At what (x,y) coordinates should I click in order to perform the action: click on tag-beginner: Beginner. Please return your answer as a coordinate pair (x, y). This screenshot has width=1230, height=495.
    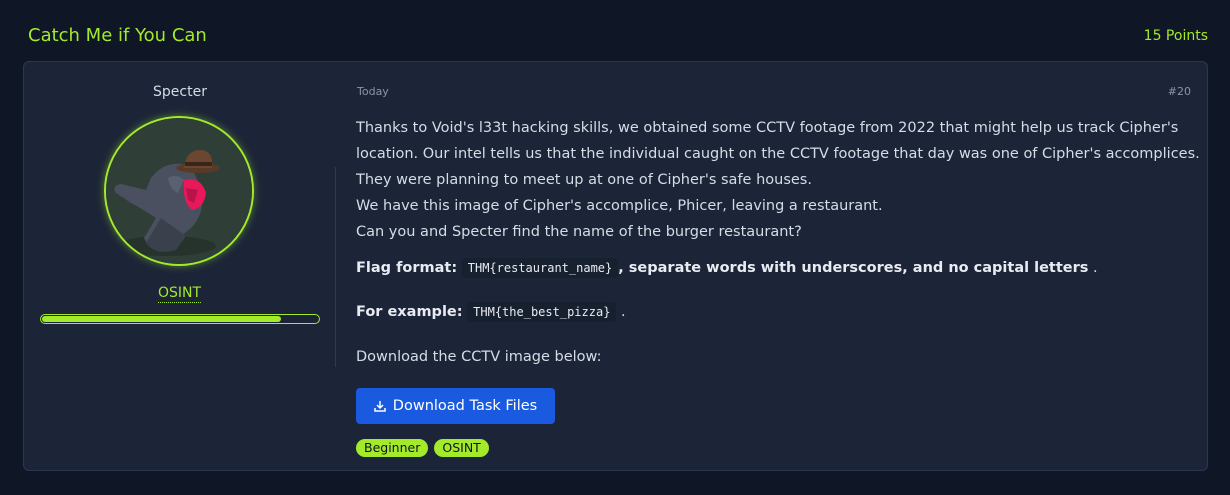
    Looking at the image, I should click on (392, 448).